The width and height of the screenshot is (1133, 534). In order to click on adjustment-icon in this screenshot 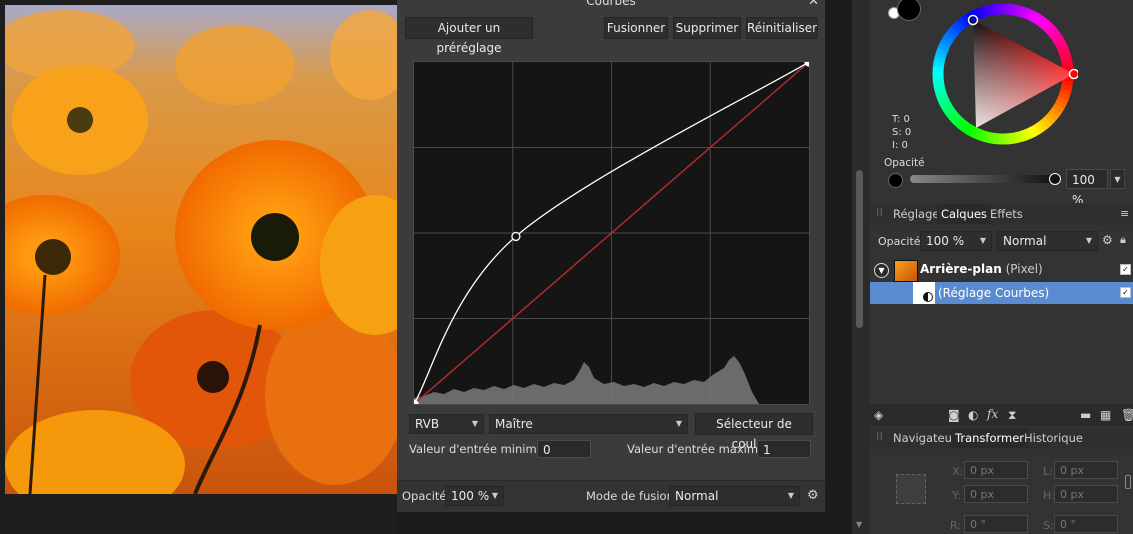, I will do `click(928, 297)`.